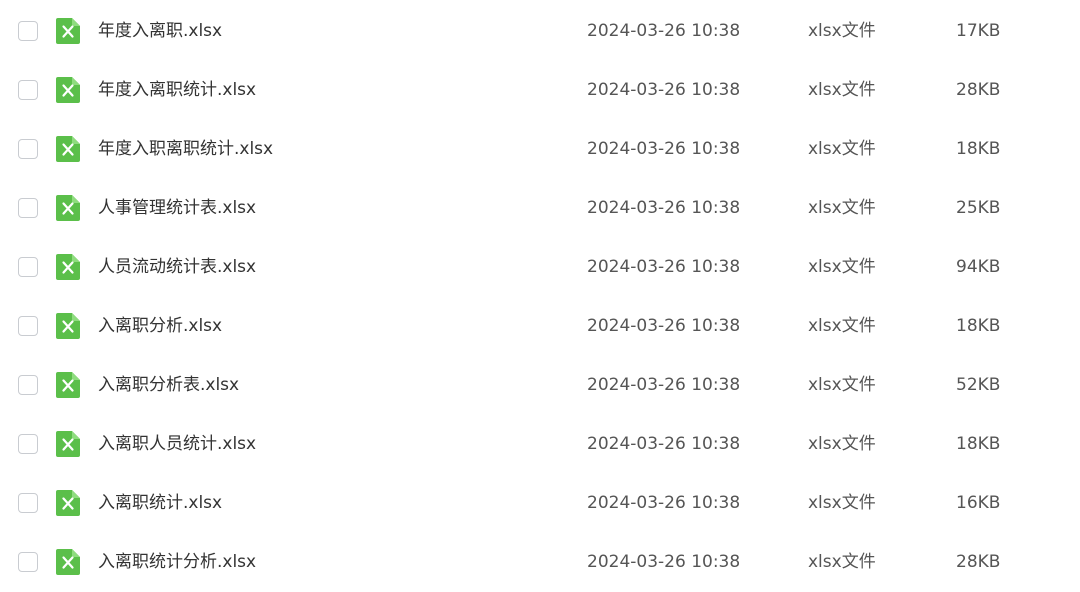 The image size is (1080, 592). Describe the element at coordinates (160, 326) in the screenshot. I see `file-name: 入离职分析.xlsx` at that location.